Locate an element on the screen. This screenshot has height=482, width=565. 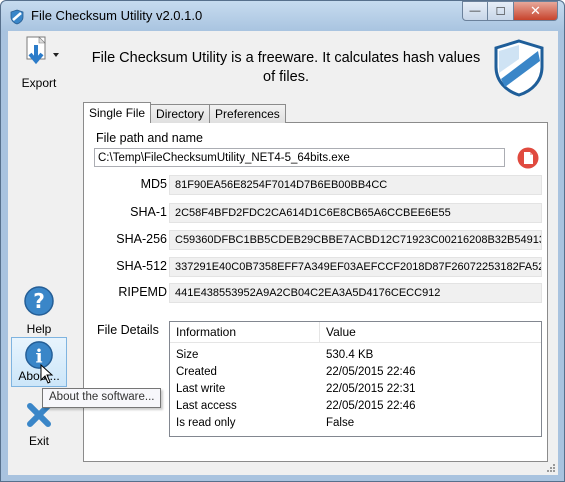
table-row: Size 530.4 KB is located at coordinates (355, 355).